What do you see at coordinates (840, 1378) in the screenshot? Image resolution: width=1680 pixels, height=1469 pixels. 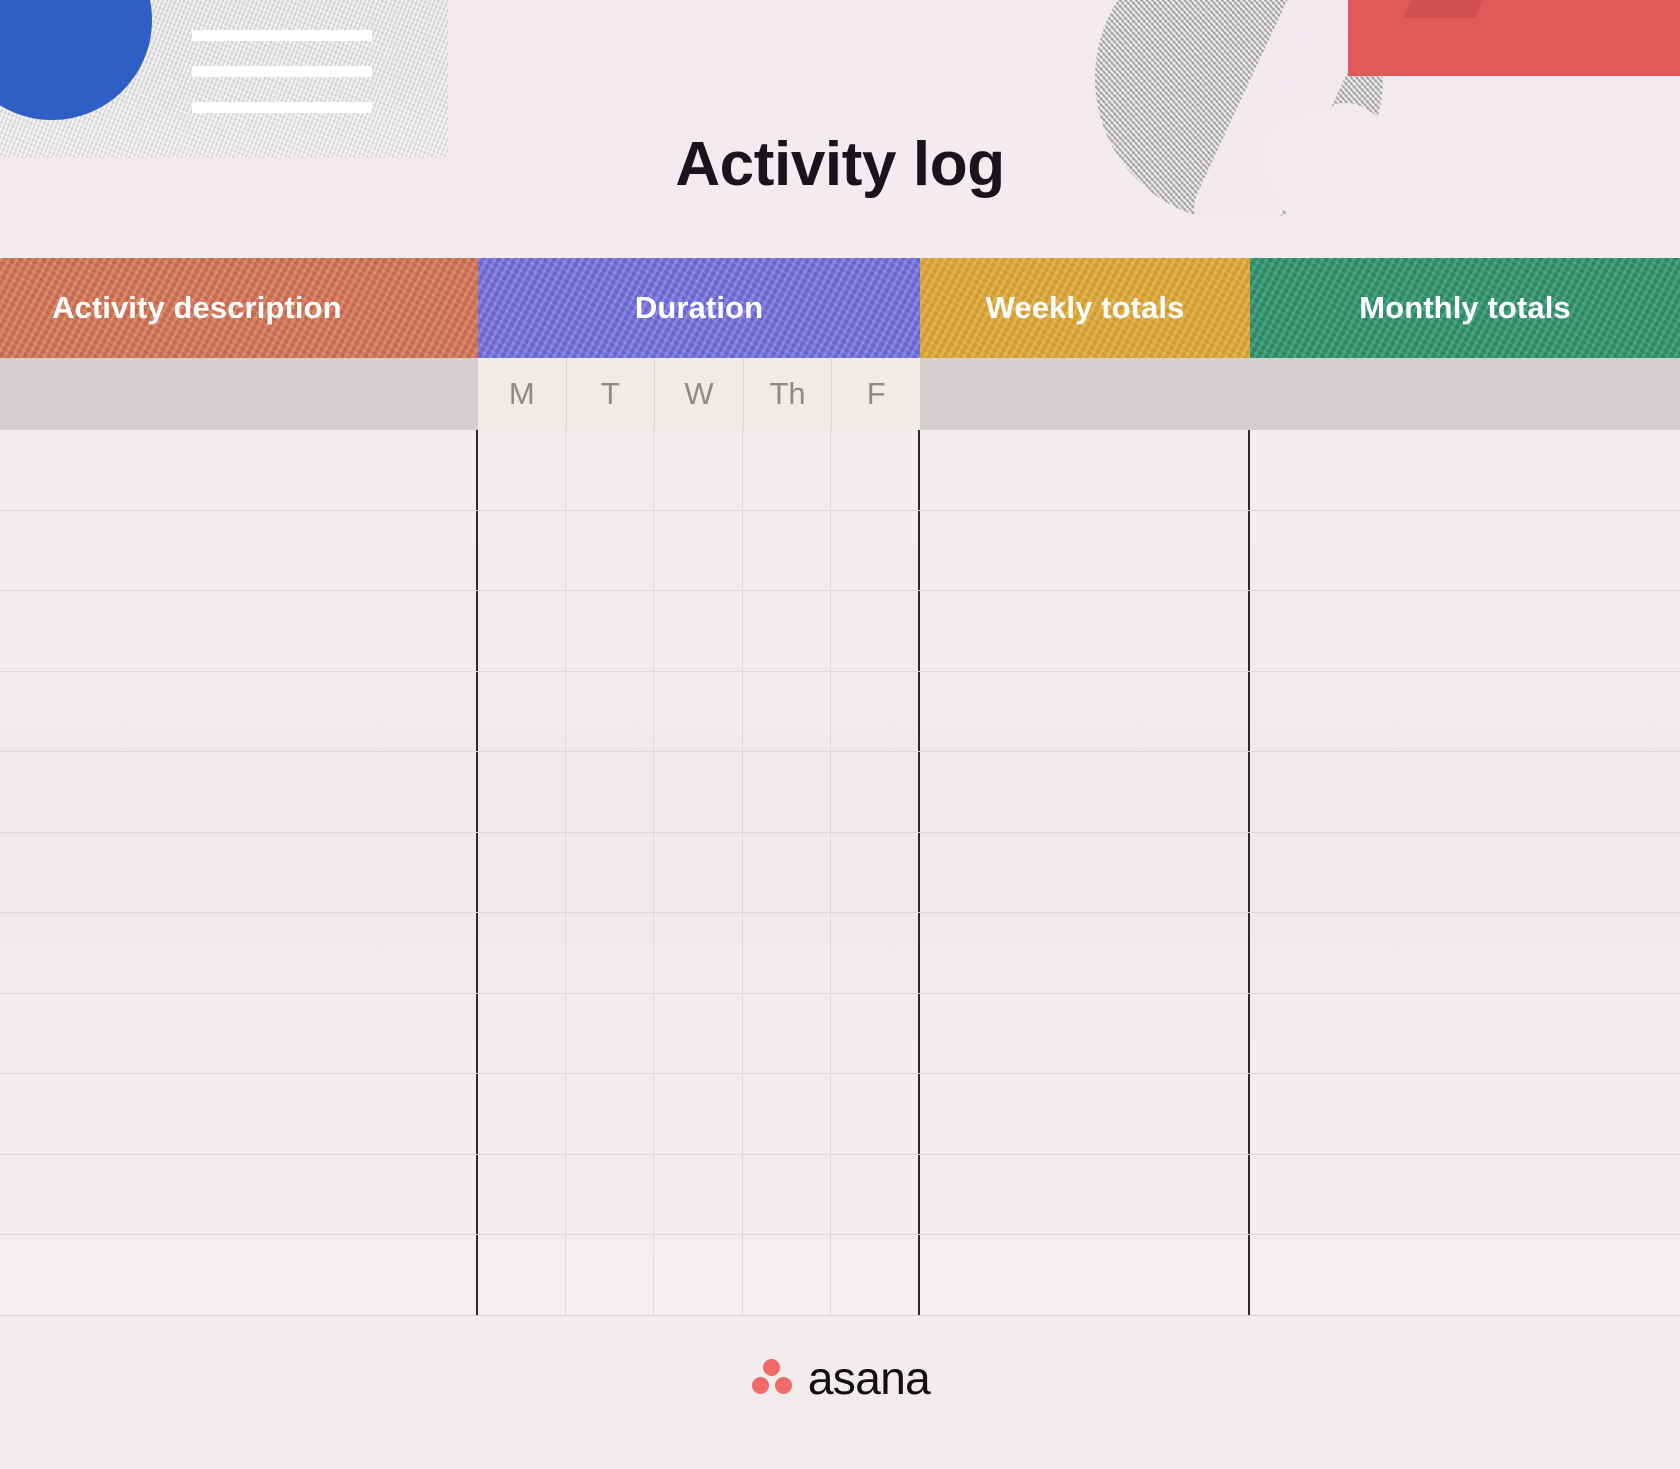 I see `footer-branding: asana` at bounding box center [840, 1378].